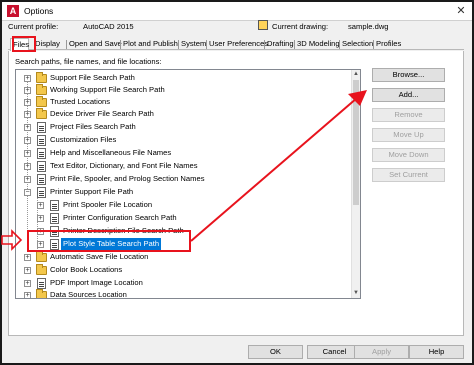  What do you see at coordinates (274, 169) in the screenshot?
I see `diagonal-arrow-line` at bounding box center [274, 169].